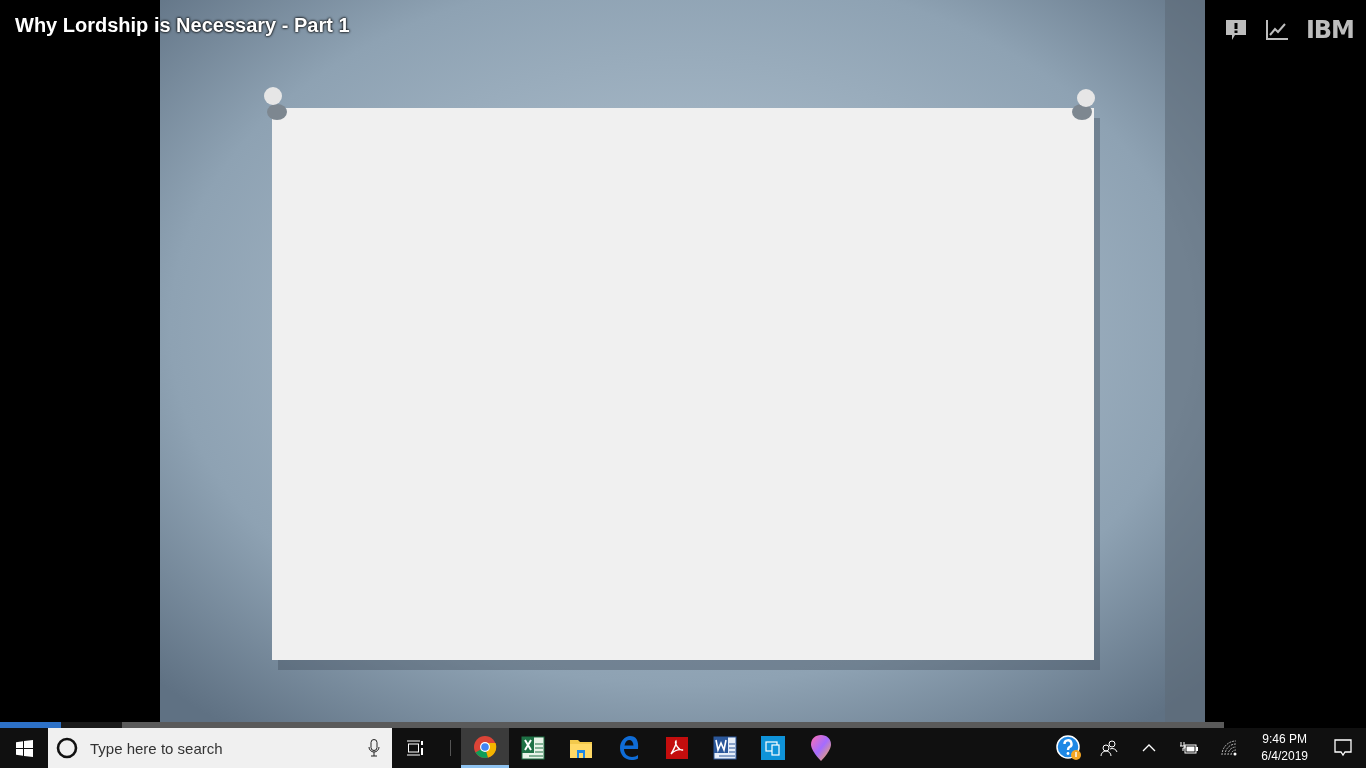  Describe the element at coordinates (629, 748) in the screenshot. I see `edge-icon` at that location.